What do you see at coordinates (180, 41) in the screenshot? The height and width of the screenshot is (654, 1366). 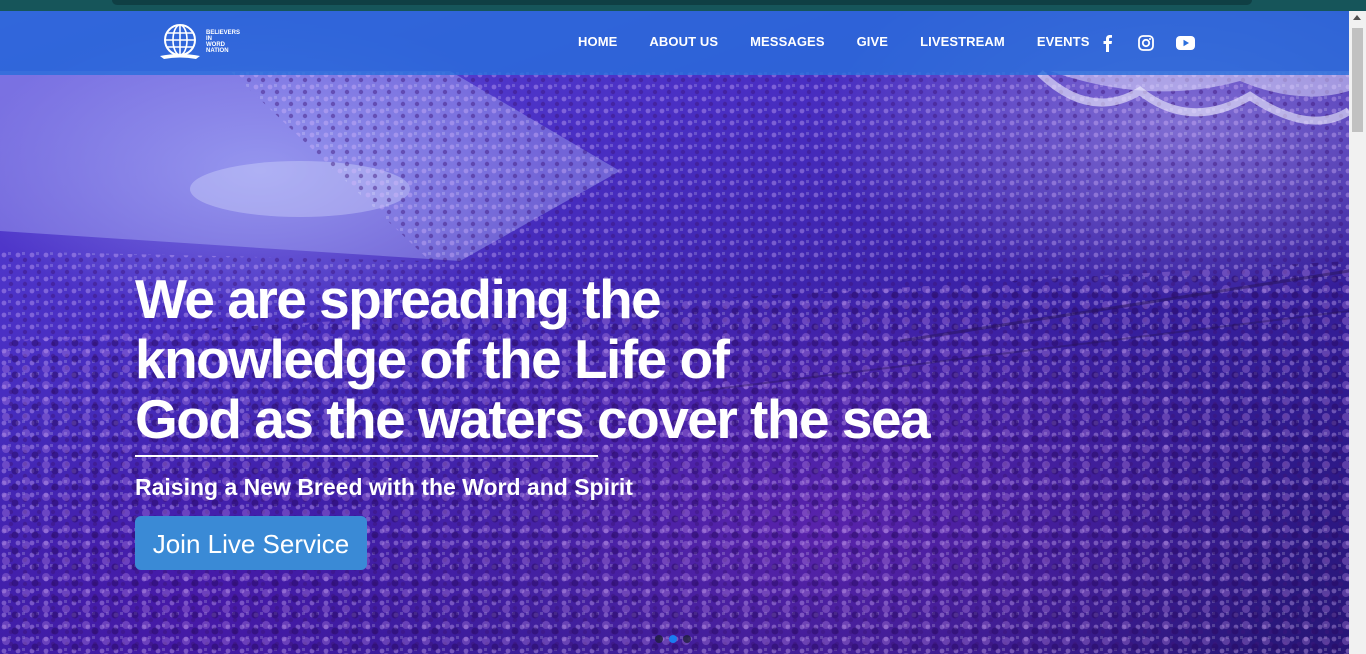 I see `globe-icon` at bounding box center [180, 41].